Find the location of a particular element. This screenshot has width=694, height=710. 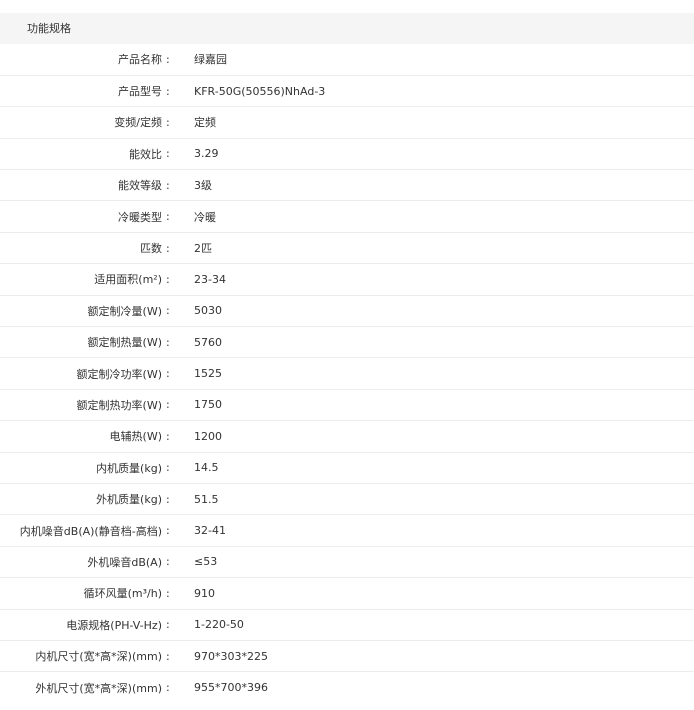

spec-label: 额定制热量(W) is located at coordinates (124, 343).